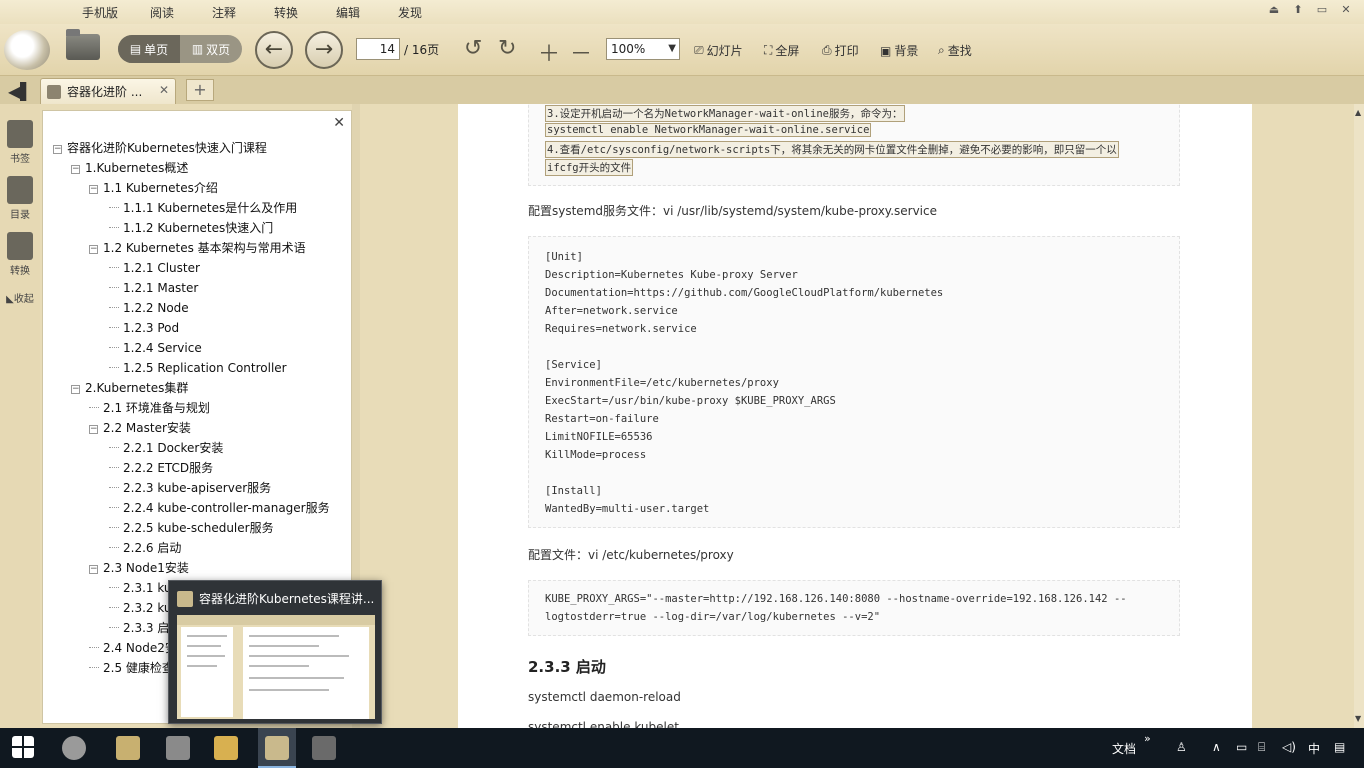 This screenshot has height=768, width=1364. I want to click on taskbar-documents-label: 文档, so click(1124, 748).